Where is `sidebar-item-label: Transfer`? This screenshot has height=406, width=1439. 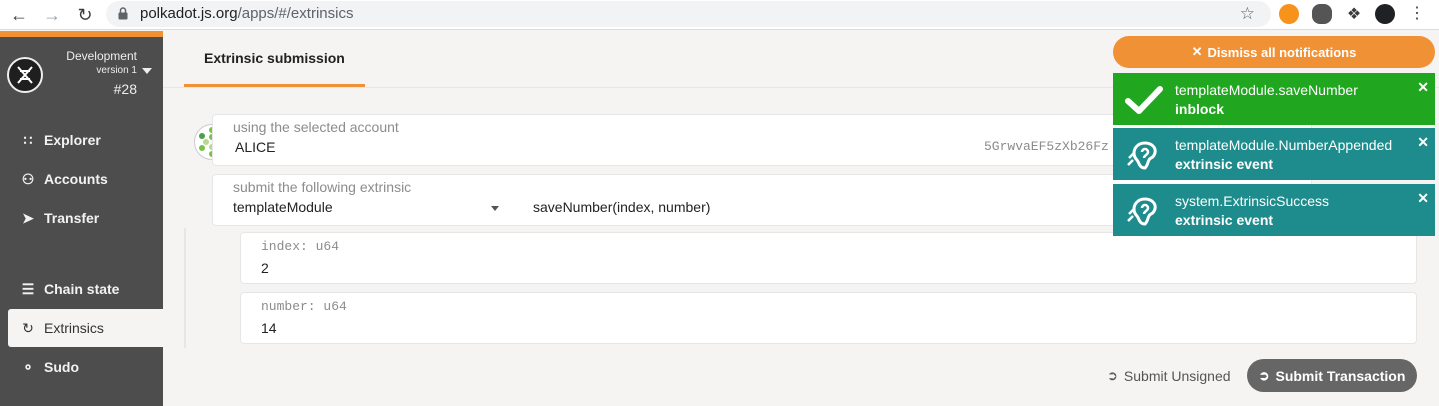 sidebar-item-label: Transfer is located at coordinates (72, 218).